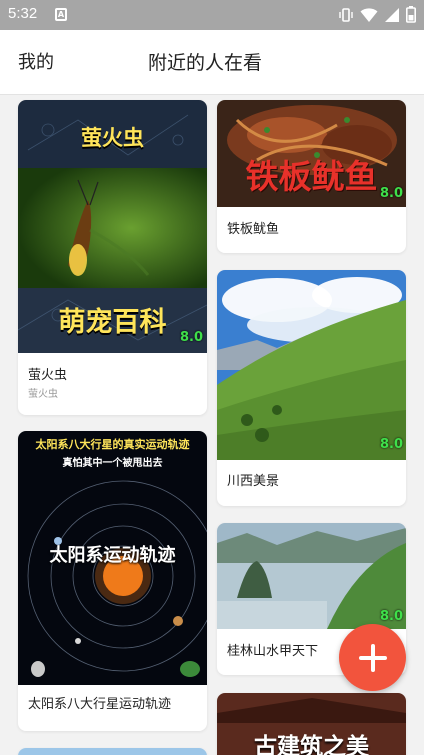 The image size is (424, 755). I want to click on video-thumbnail: 古建筑之美, so click(311, 724).